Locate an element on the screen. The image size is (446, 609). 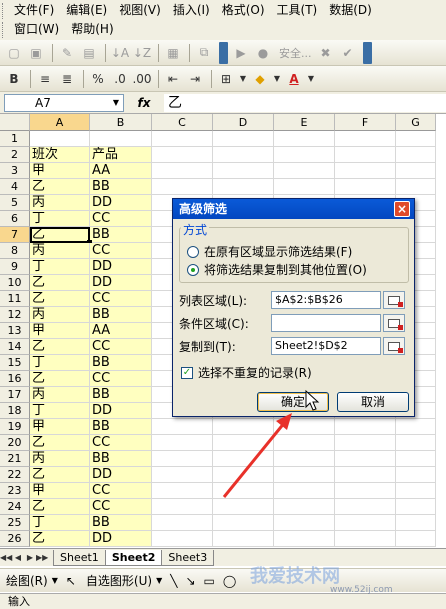
criteria-range-input is located at coordinates (326, 323).